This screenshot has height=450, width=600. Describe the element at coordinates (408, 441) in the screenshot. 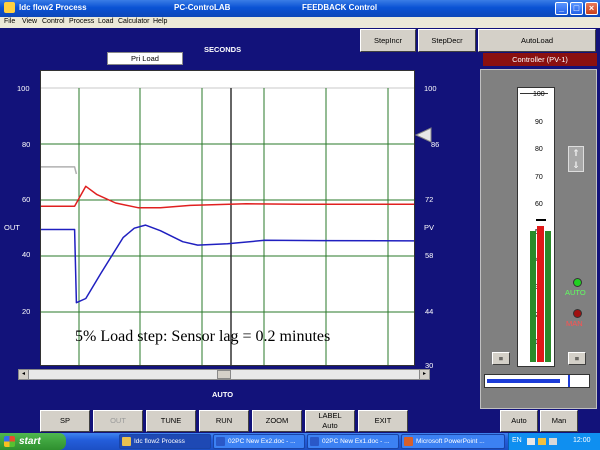

I see `powerpoint-icon` at that location.